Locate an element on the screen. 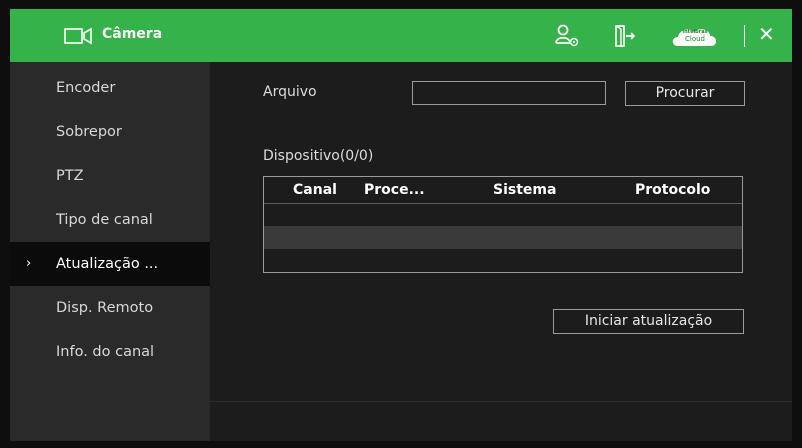  device-table: Canal Proce... Sistema Protocolo is located at coordinates (503, 224).